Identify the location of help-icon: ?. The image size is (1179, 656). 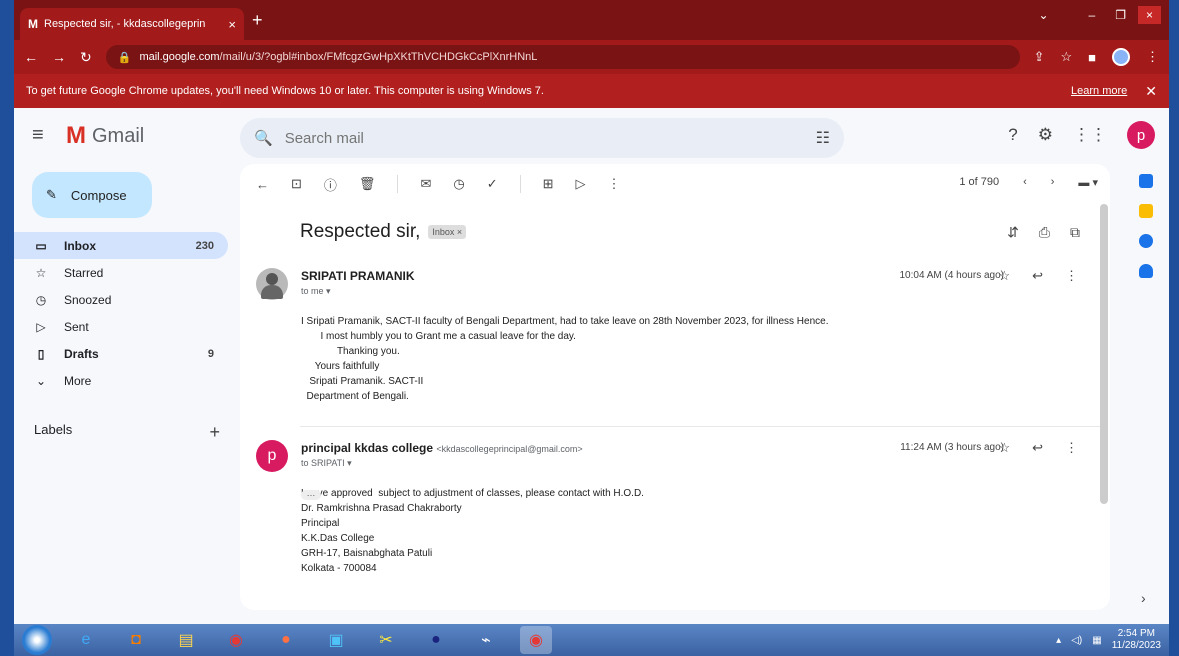
(1012, 135).